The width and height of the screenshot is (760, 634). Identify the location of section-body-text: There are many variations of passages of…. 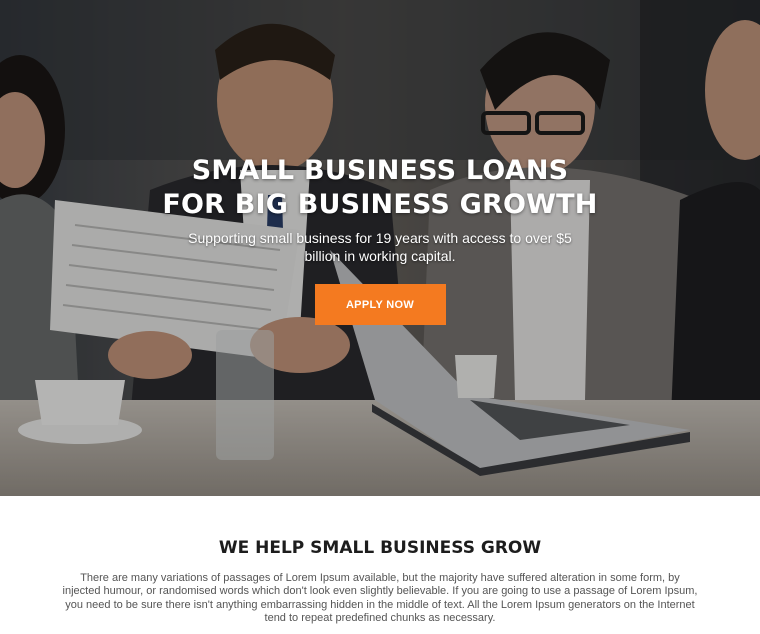
(380, 598).